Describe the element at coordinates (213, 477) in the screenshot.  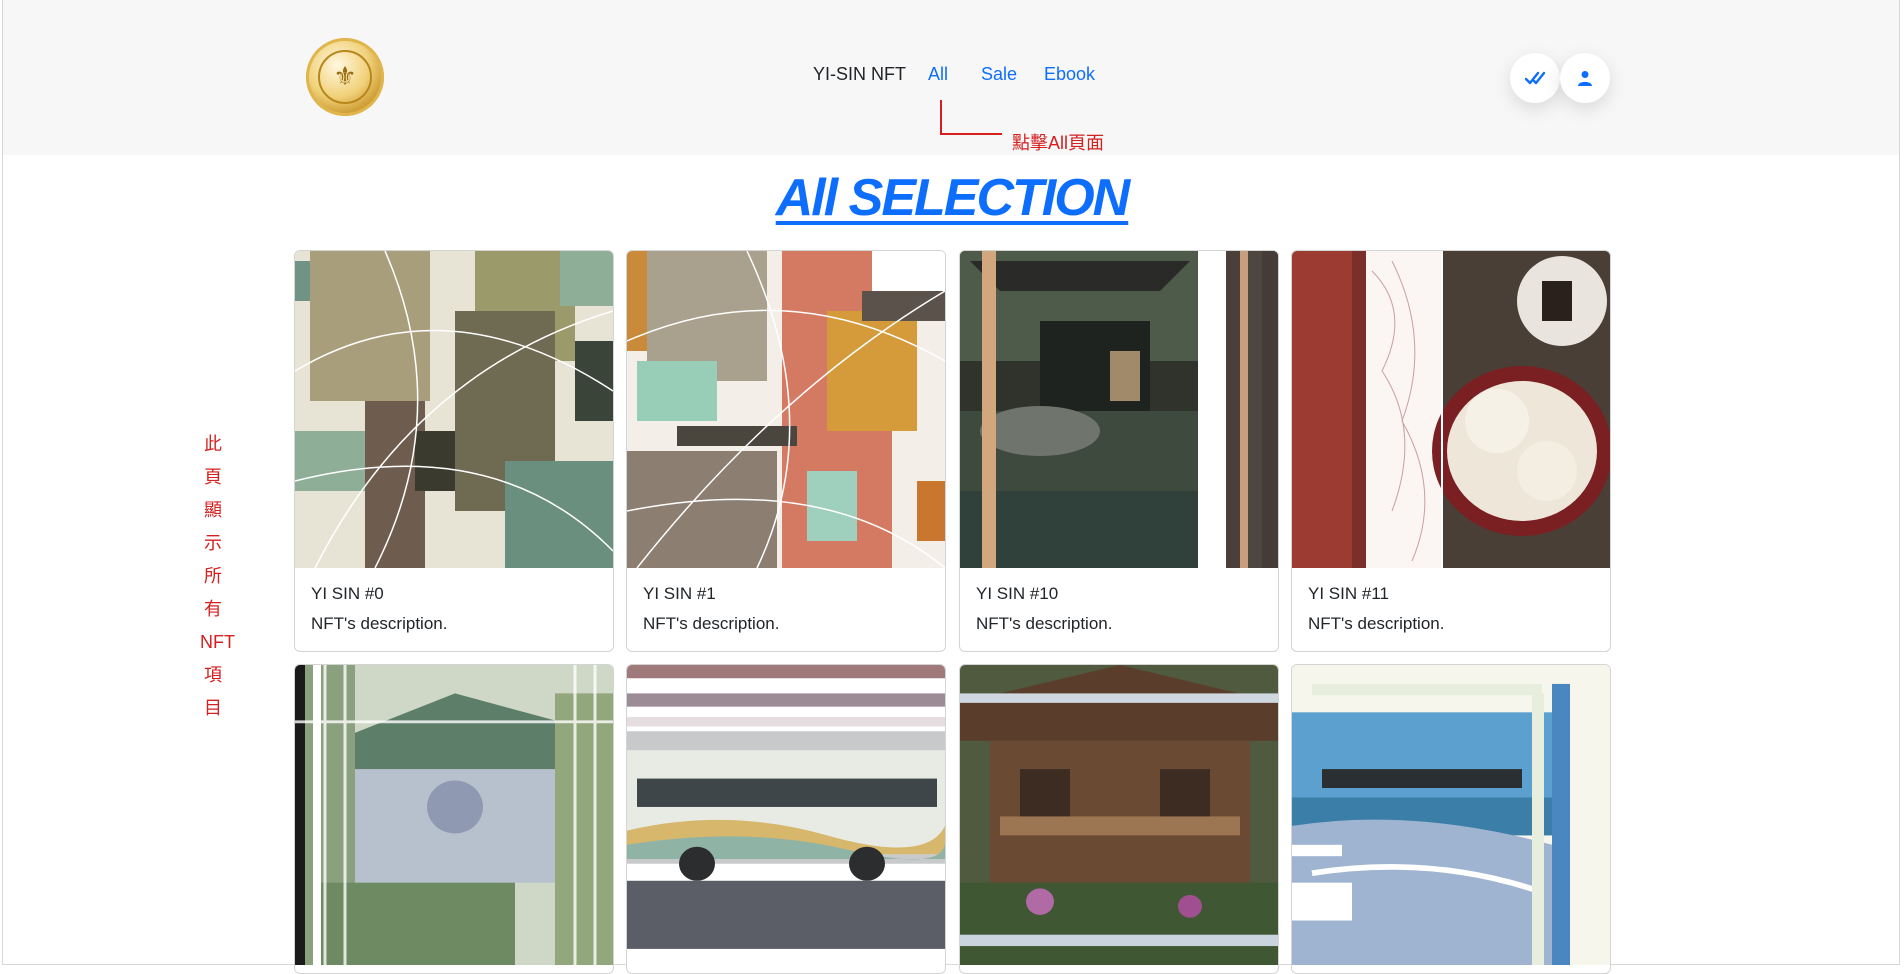
I see `side-note-char: 頁` at that location.